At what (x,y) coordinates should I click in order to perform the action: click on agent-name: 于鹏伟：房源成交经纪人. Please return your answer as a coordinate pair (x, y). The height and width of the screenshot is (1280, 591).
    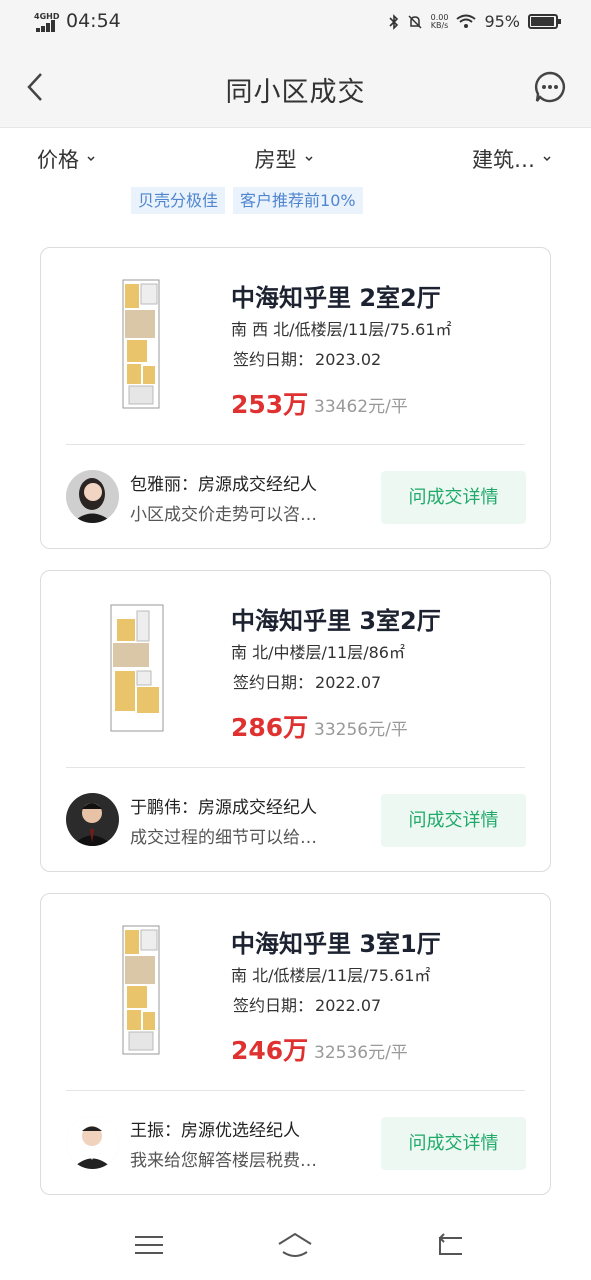
    Looking at the image, I should click on (223, 808).